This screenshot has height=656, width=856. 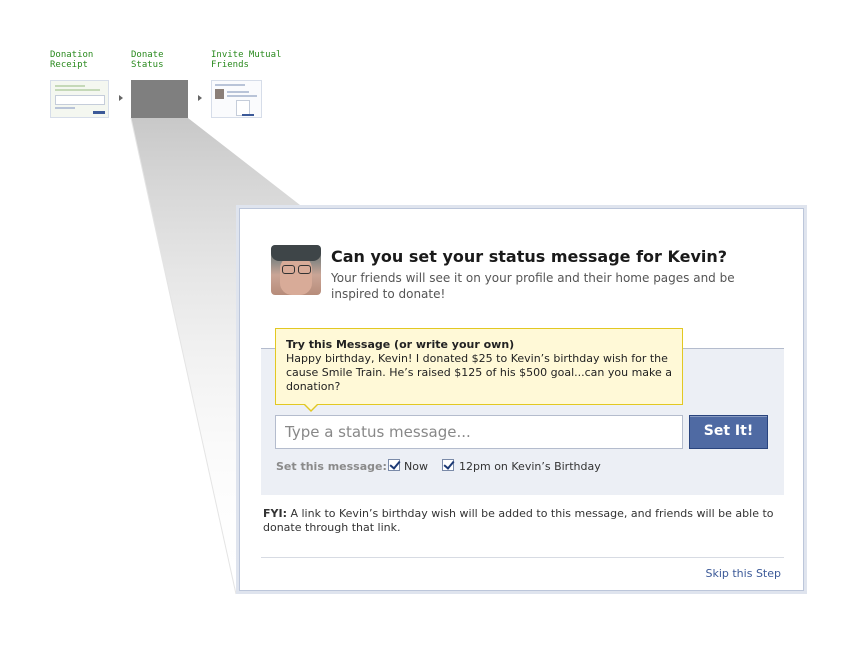 I want to click on avatar, so click(x=296, y=270).